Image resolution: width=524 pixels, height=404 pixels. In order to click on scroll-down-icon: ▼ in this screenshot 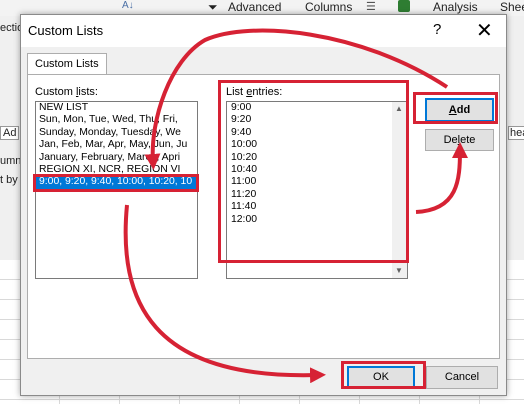, I will do `click(399, 270)`.